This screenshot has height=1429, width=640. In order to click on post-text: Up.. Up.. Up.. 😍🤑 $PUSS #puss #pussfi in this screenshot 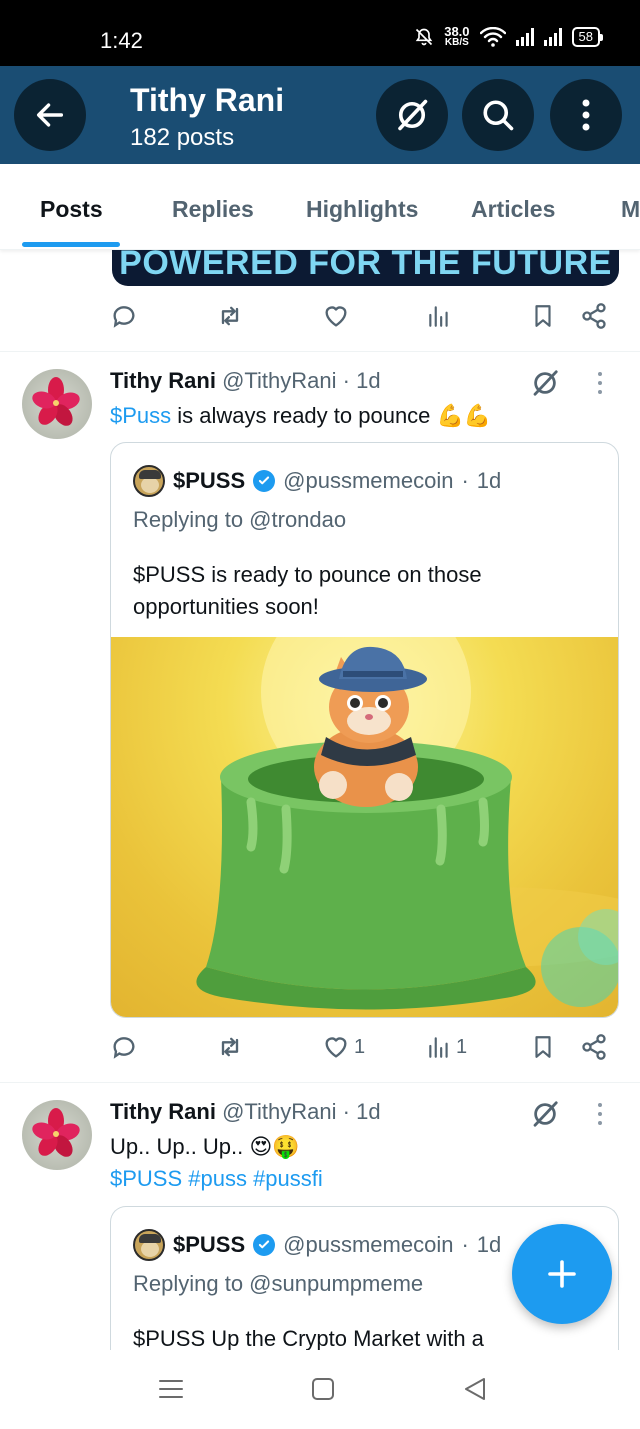, I will do `click(216, 1163)`.